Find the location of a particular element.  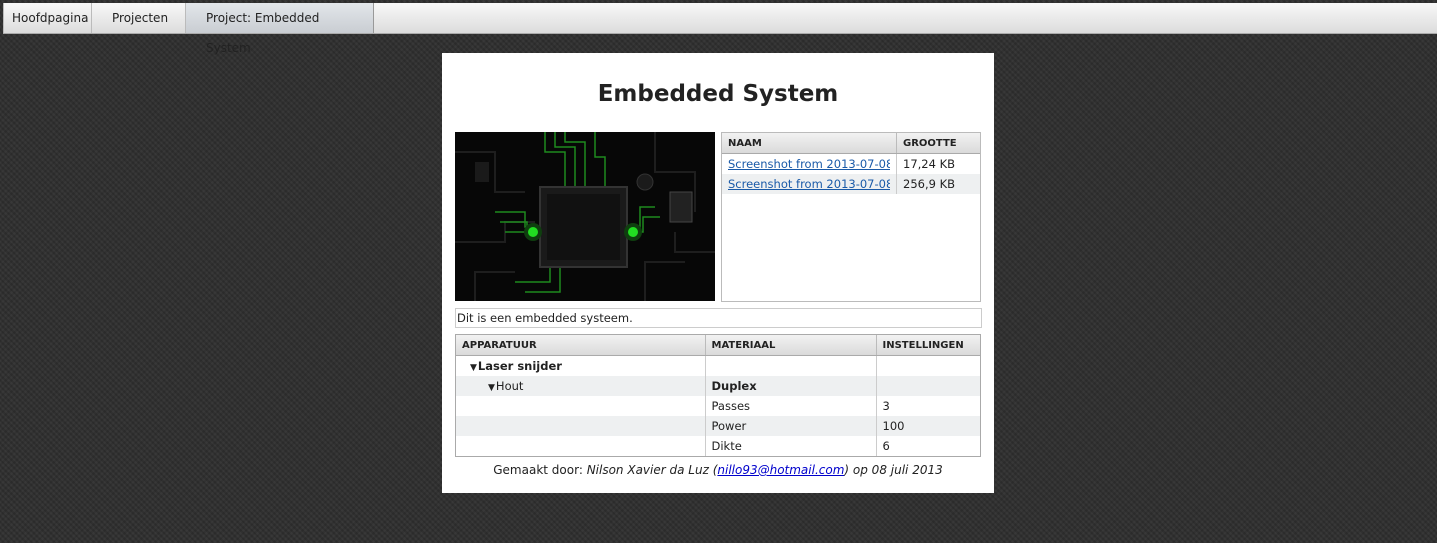

file-size: 17,24 KB is located at coordinates (938, 163).